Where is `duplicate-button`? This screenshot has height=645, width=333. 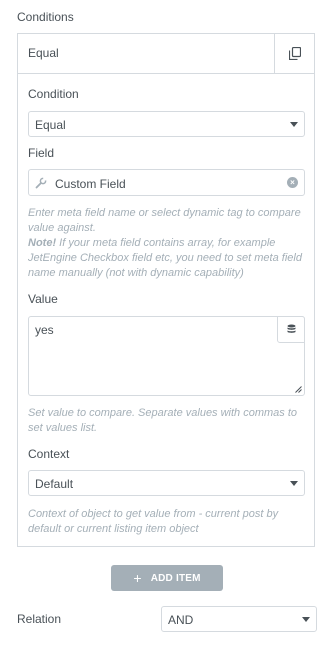 duplicate-button is located at coordinates (294, 53).